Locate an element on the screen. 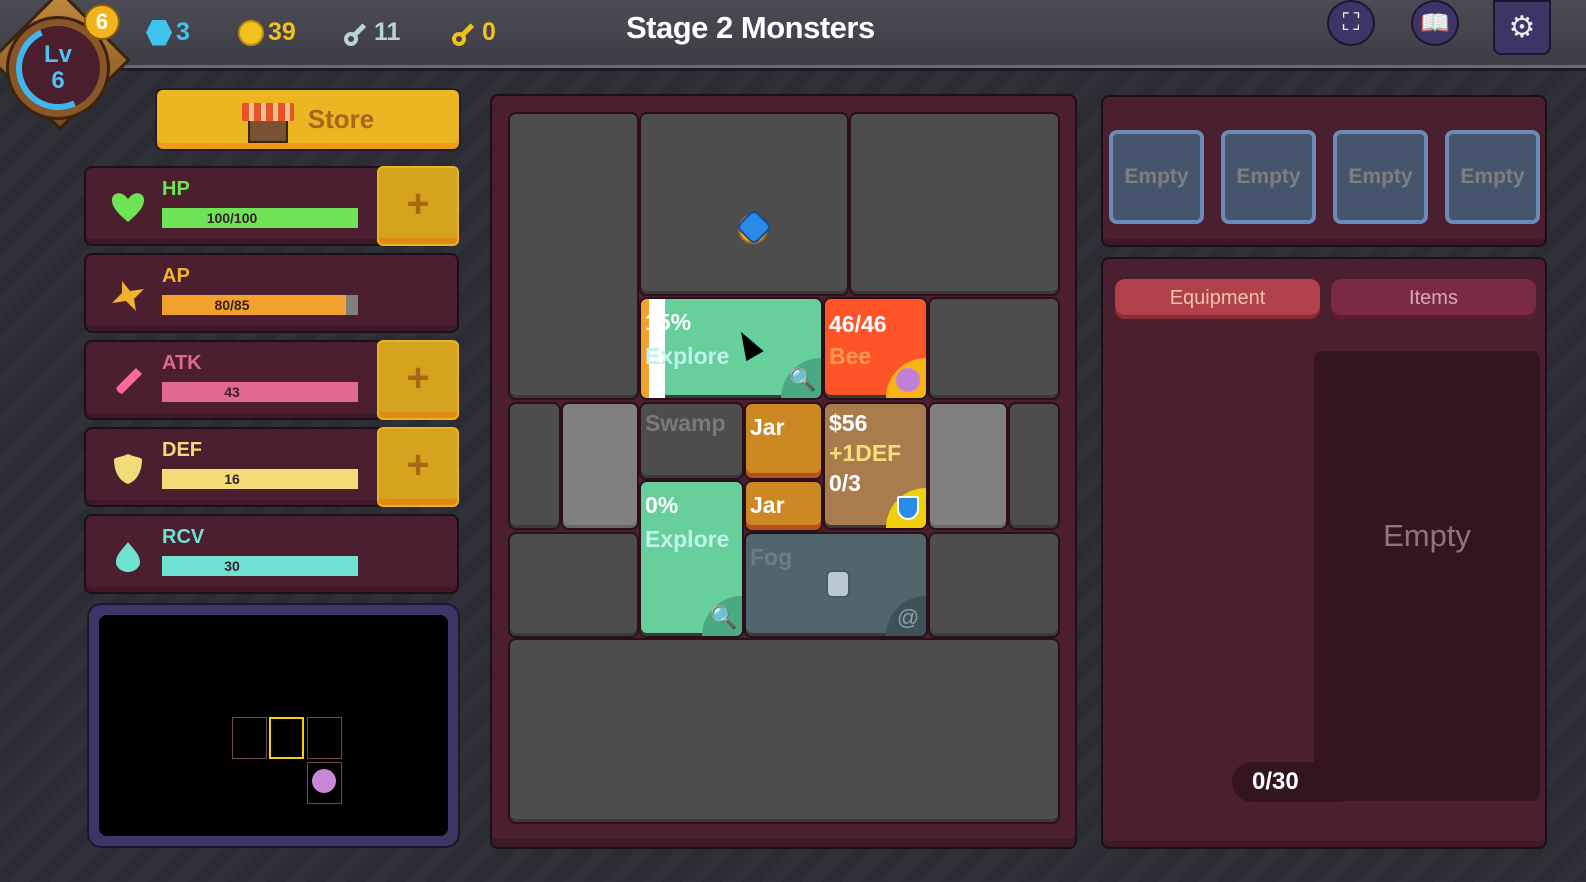 Image resolution: width=1586 pixels, height=882 pixels. tile-explore-bottom: 0% Explore 🔍 is located at coordinates (691, 559).